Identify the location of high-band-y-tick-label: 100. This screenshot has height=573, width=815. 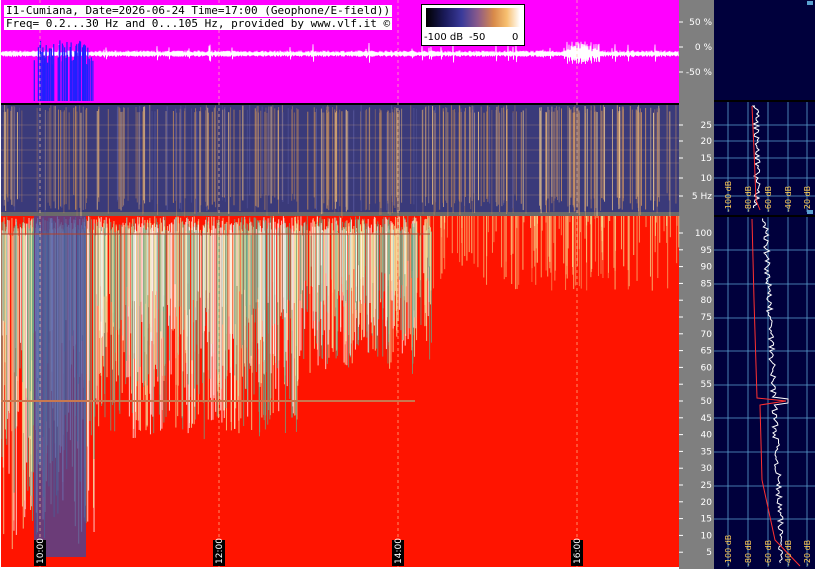
(703, 234).